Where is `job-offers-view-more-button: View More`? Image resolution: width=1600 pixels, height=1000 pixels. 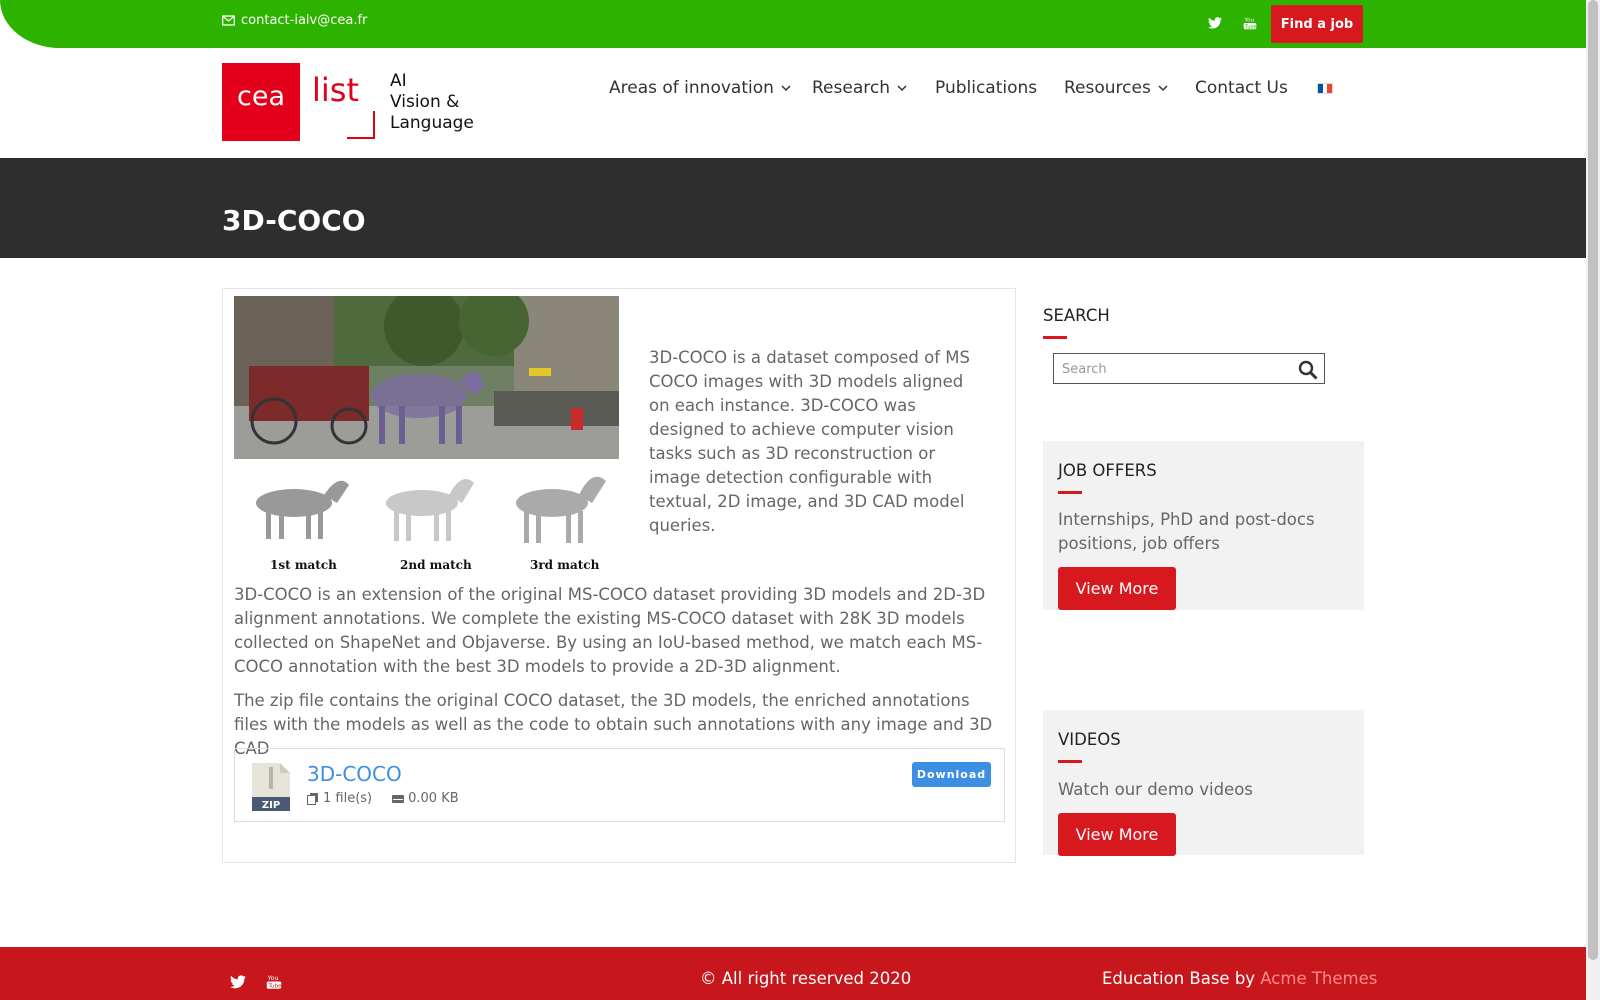 job-offers-view-more-button: View More is located at coordinates (1117, 588).